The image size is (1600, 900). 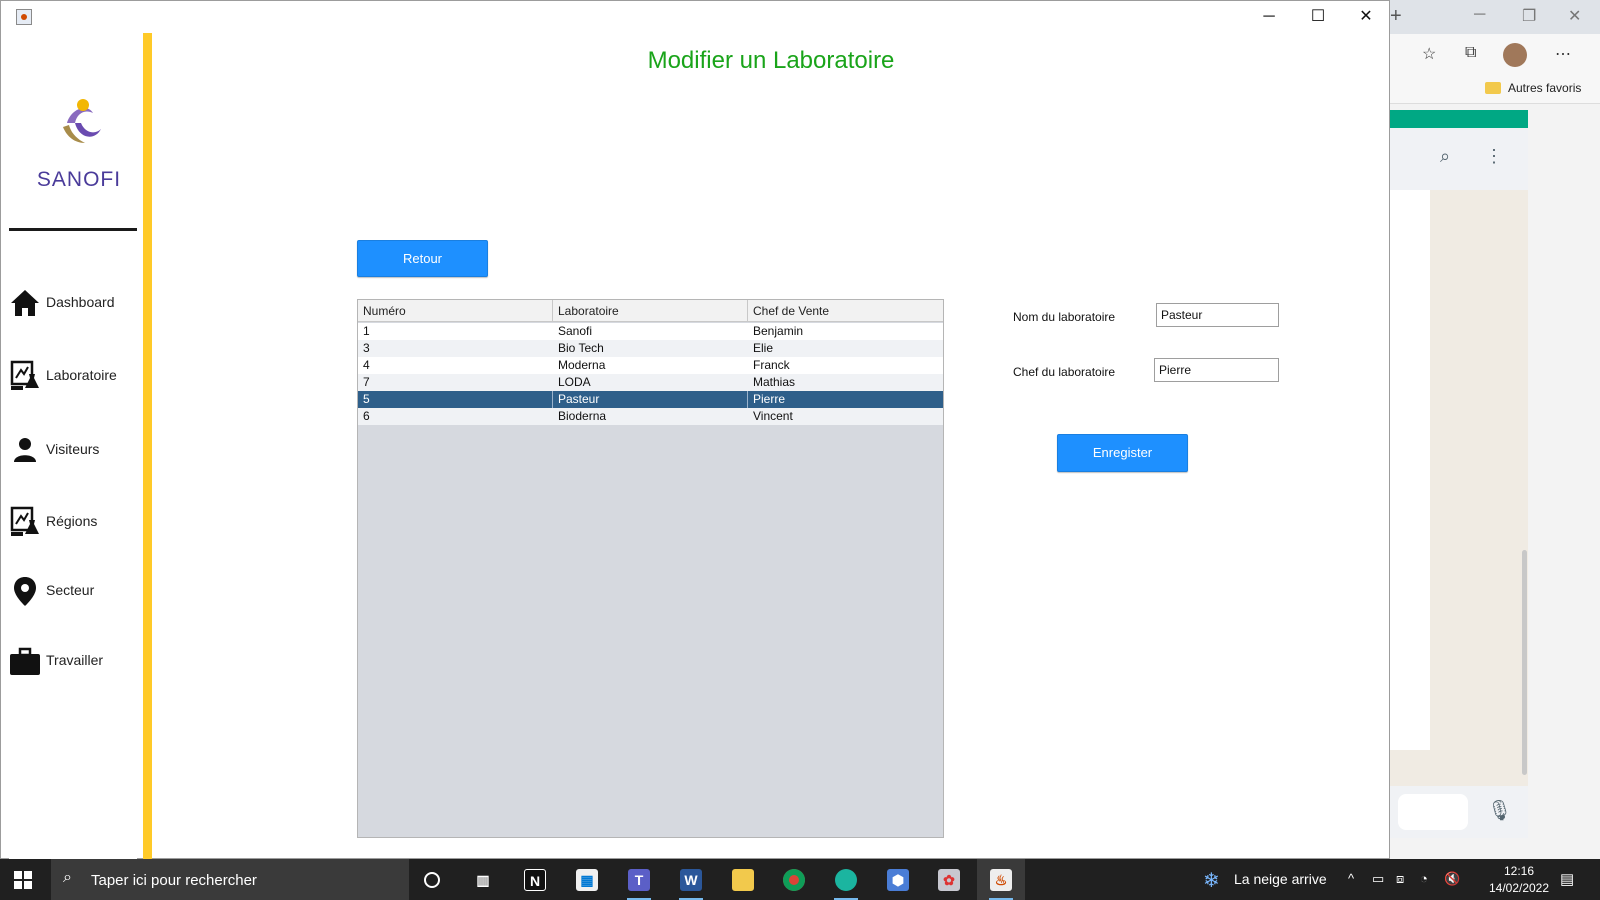 I want to click on minimize-button: ─, so click(x=1269, y=17).